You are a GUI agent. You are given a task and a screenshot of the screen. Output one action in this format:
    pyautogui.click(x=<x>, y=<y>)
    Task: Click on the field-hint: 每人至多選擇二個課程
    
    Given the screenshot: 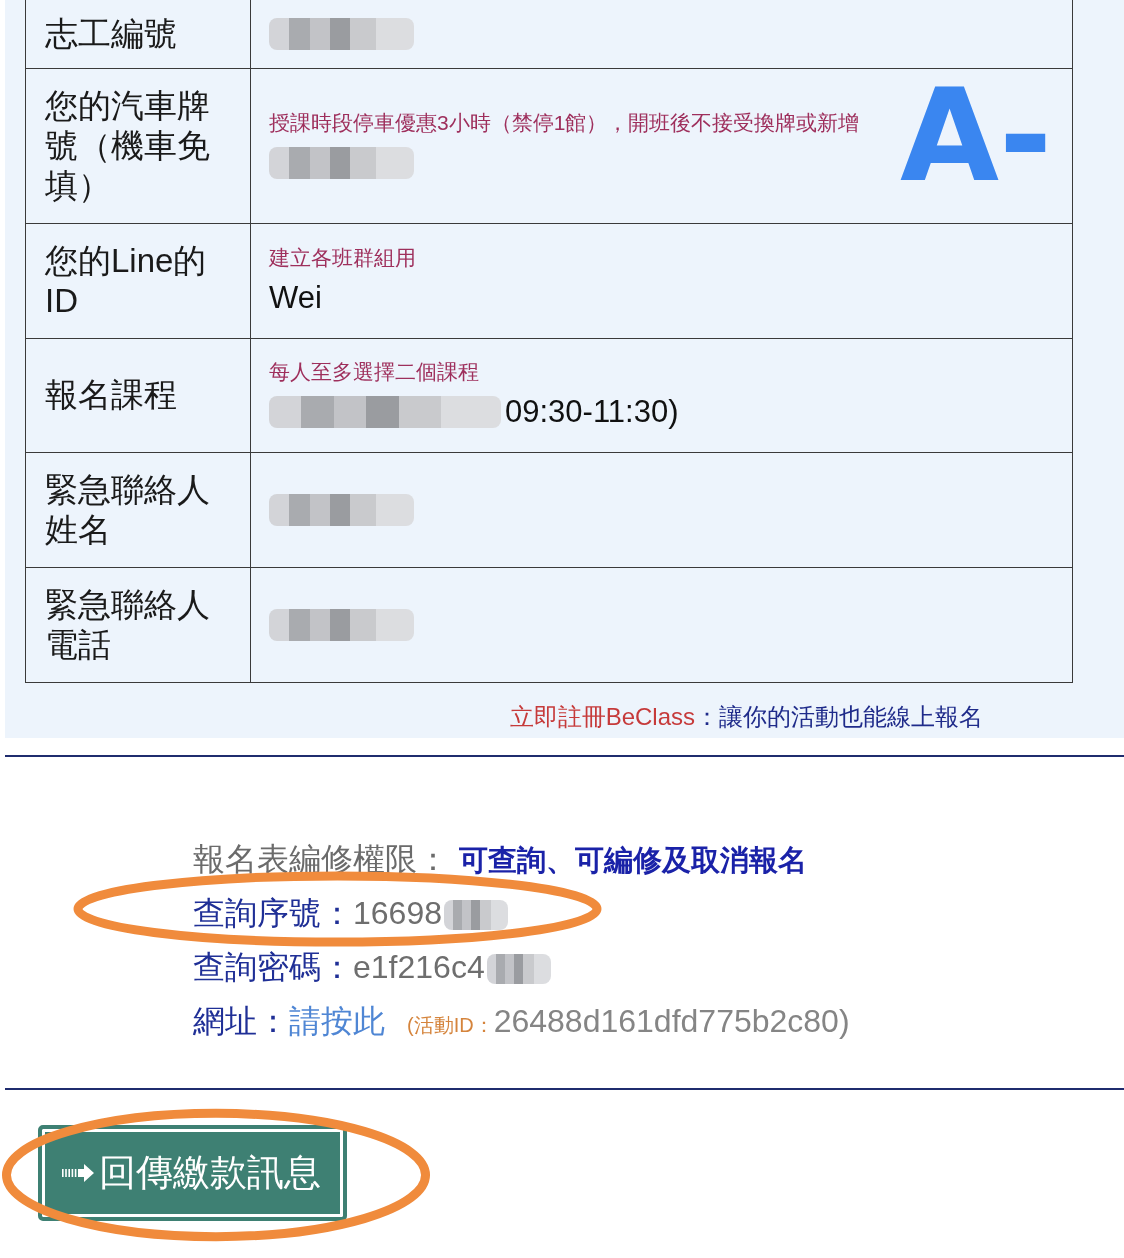 What is the action you would take?
    pyautogui.click(x=374, y=372)
    